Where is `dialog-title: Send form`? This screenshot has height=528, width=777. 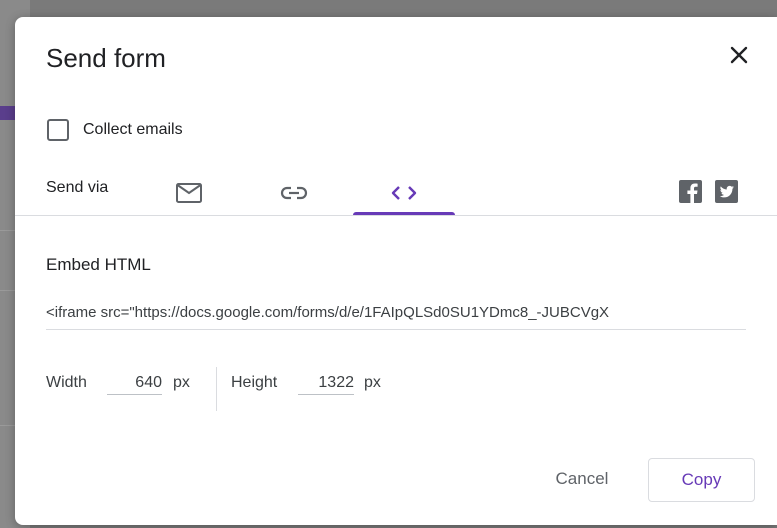 dialog-title: Send form is located at coordinates (106, 58).